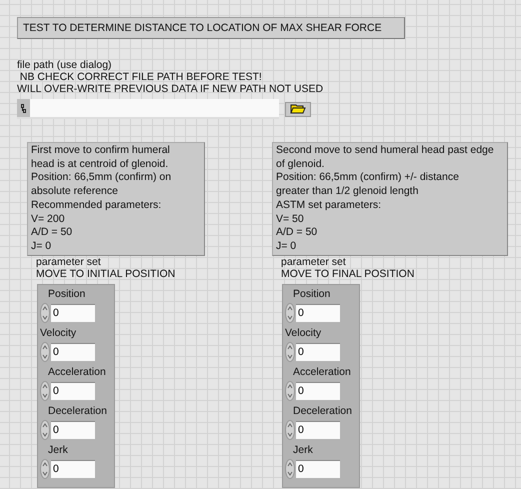 This screenshot has width=521, height=489. I want to click on browse-button, so click(298, 109).